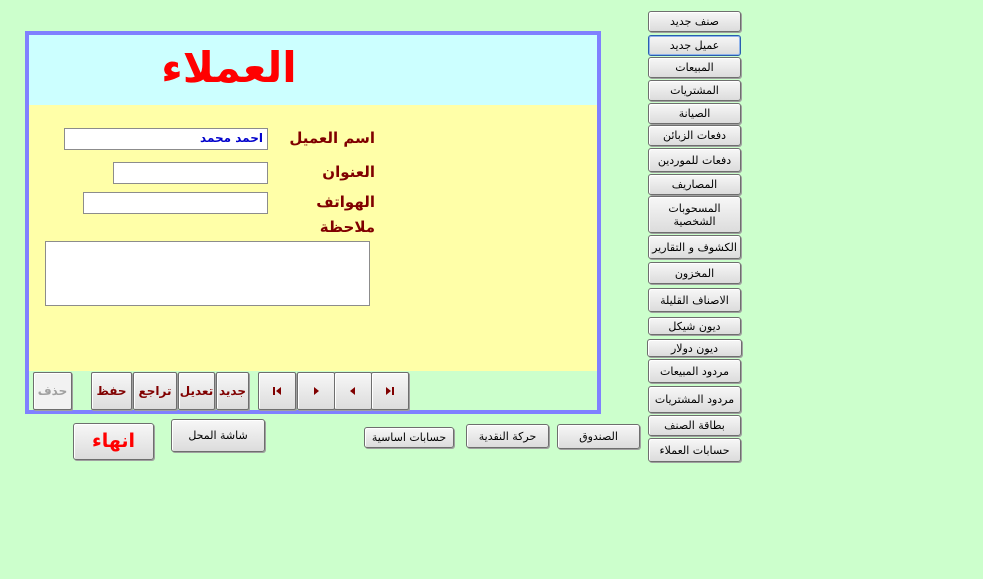 This screenshot has height=579, width=983. I want to click on customer-name-input: احمد محمد, so click(166, 139).